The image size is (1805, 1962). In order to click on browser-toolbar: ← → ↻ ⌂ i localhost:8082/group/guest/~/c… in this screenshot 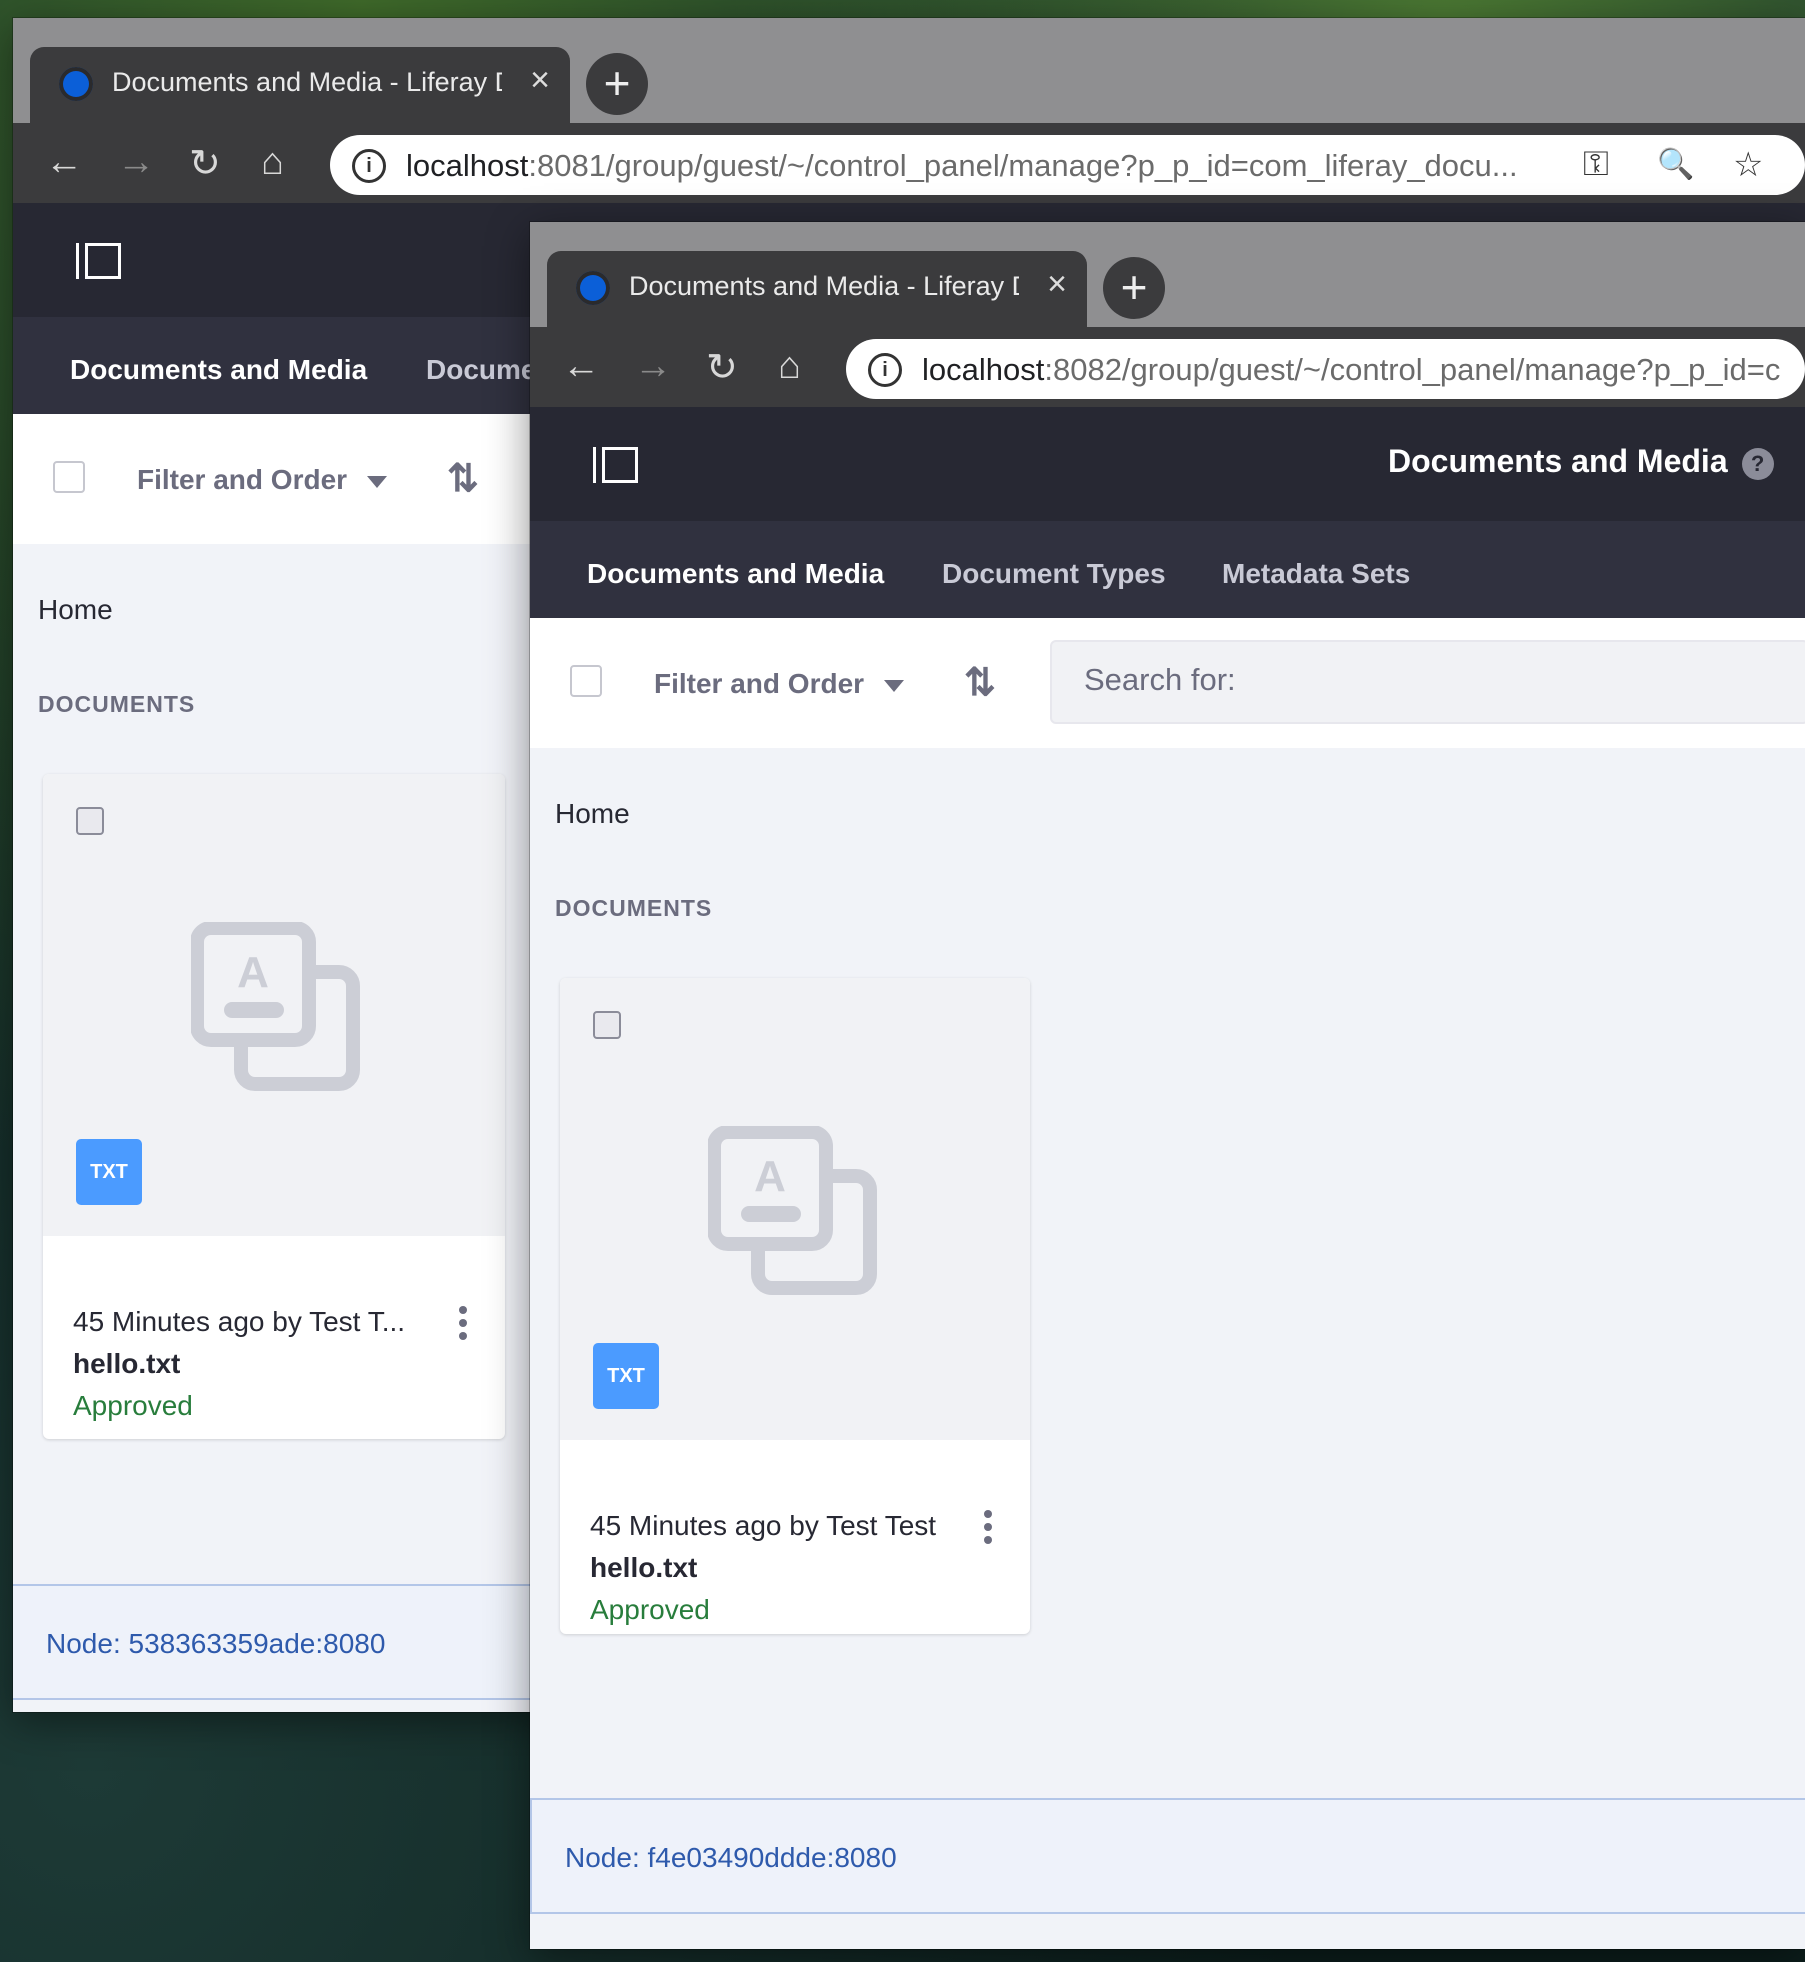, I will do `click(1167, 367)`.